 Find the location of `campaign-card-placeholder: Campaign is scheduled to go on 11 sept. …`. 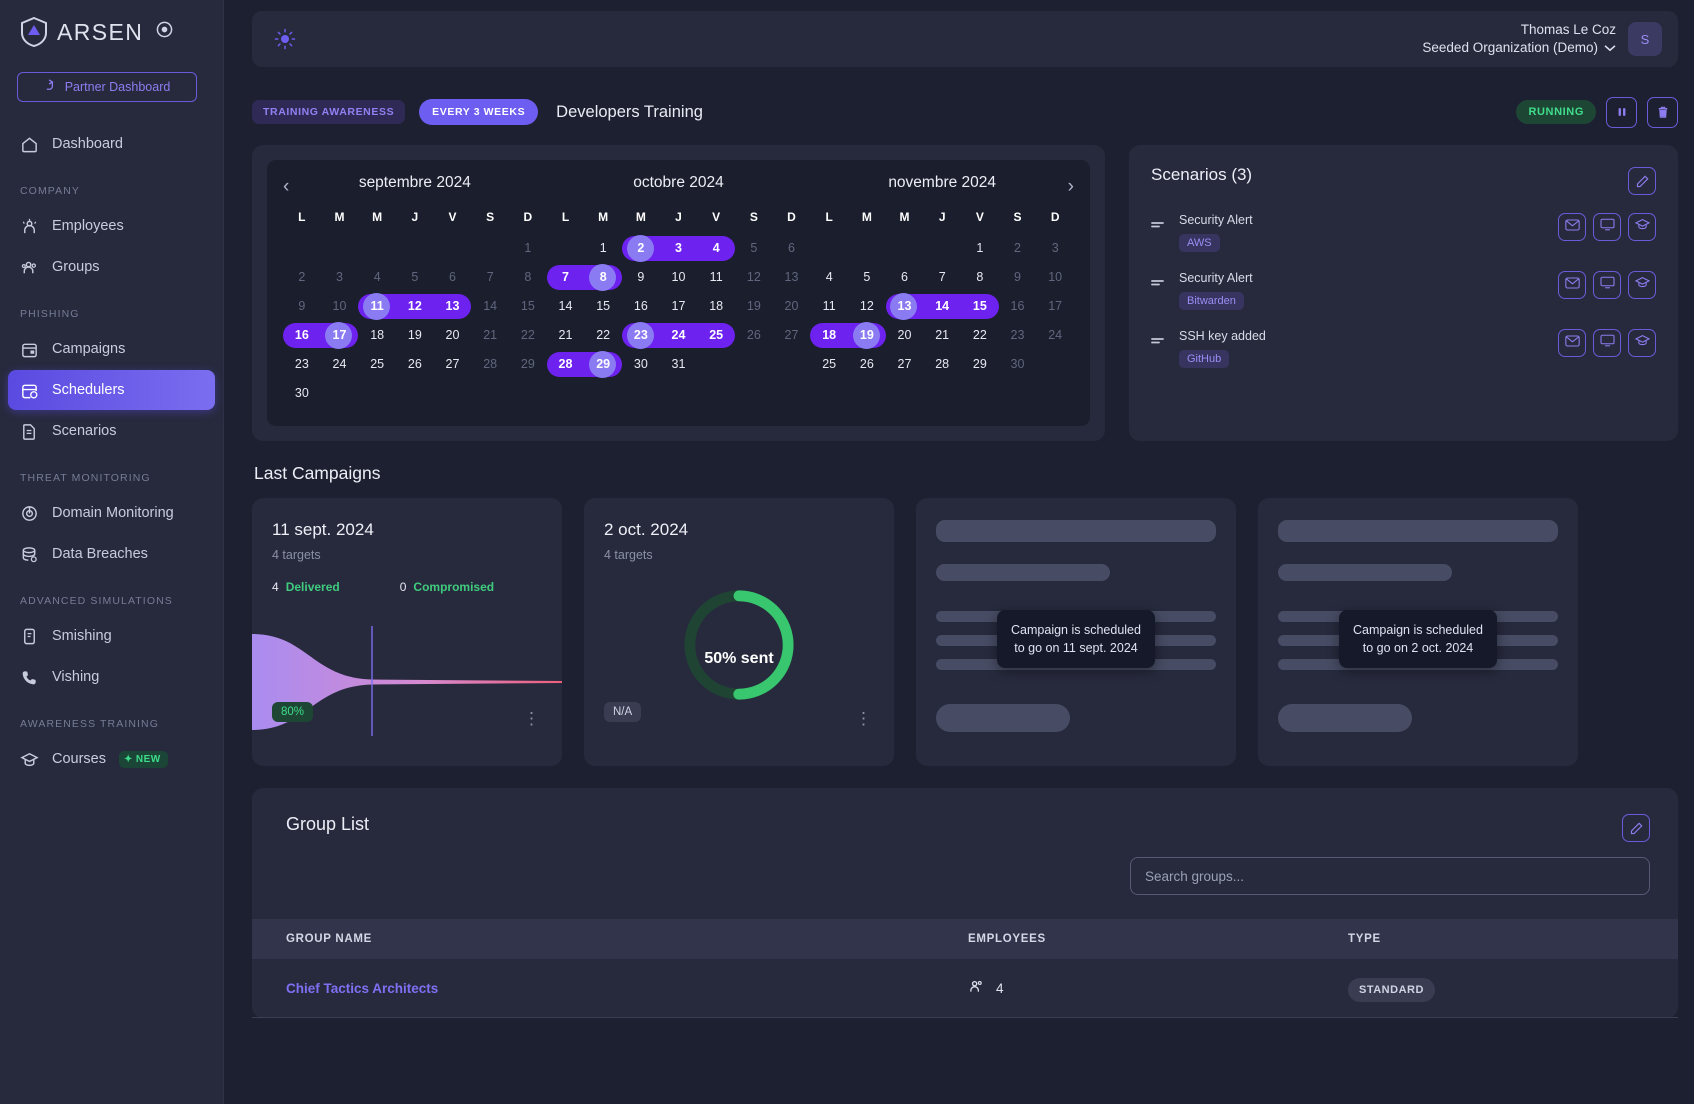

campaign-card-placeholder: Campaign is scheduled to go on 11 sept. … is located at coordinates (1076, 632).